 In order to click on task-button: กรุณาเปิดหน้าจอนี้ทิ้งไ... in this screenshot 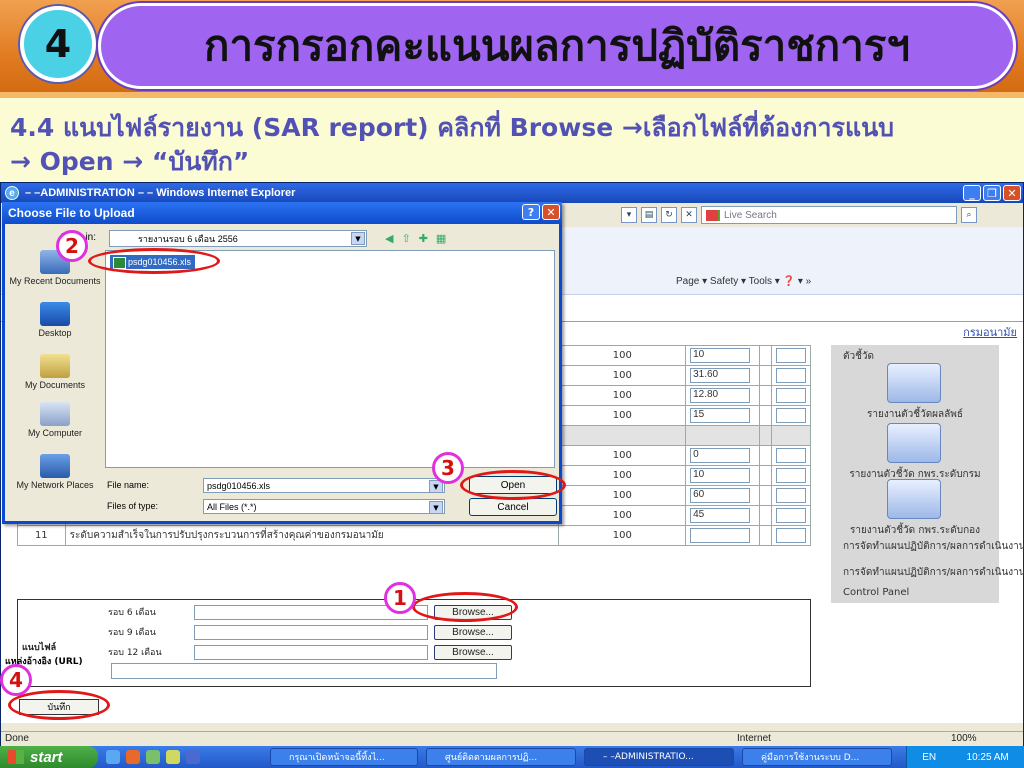, I will do `click(344, 757)`.